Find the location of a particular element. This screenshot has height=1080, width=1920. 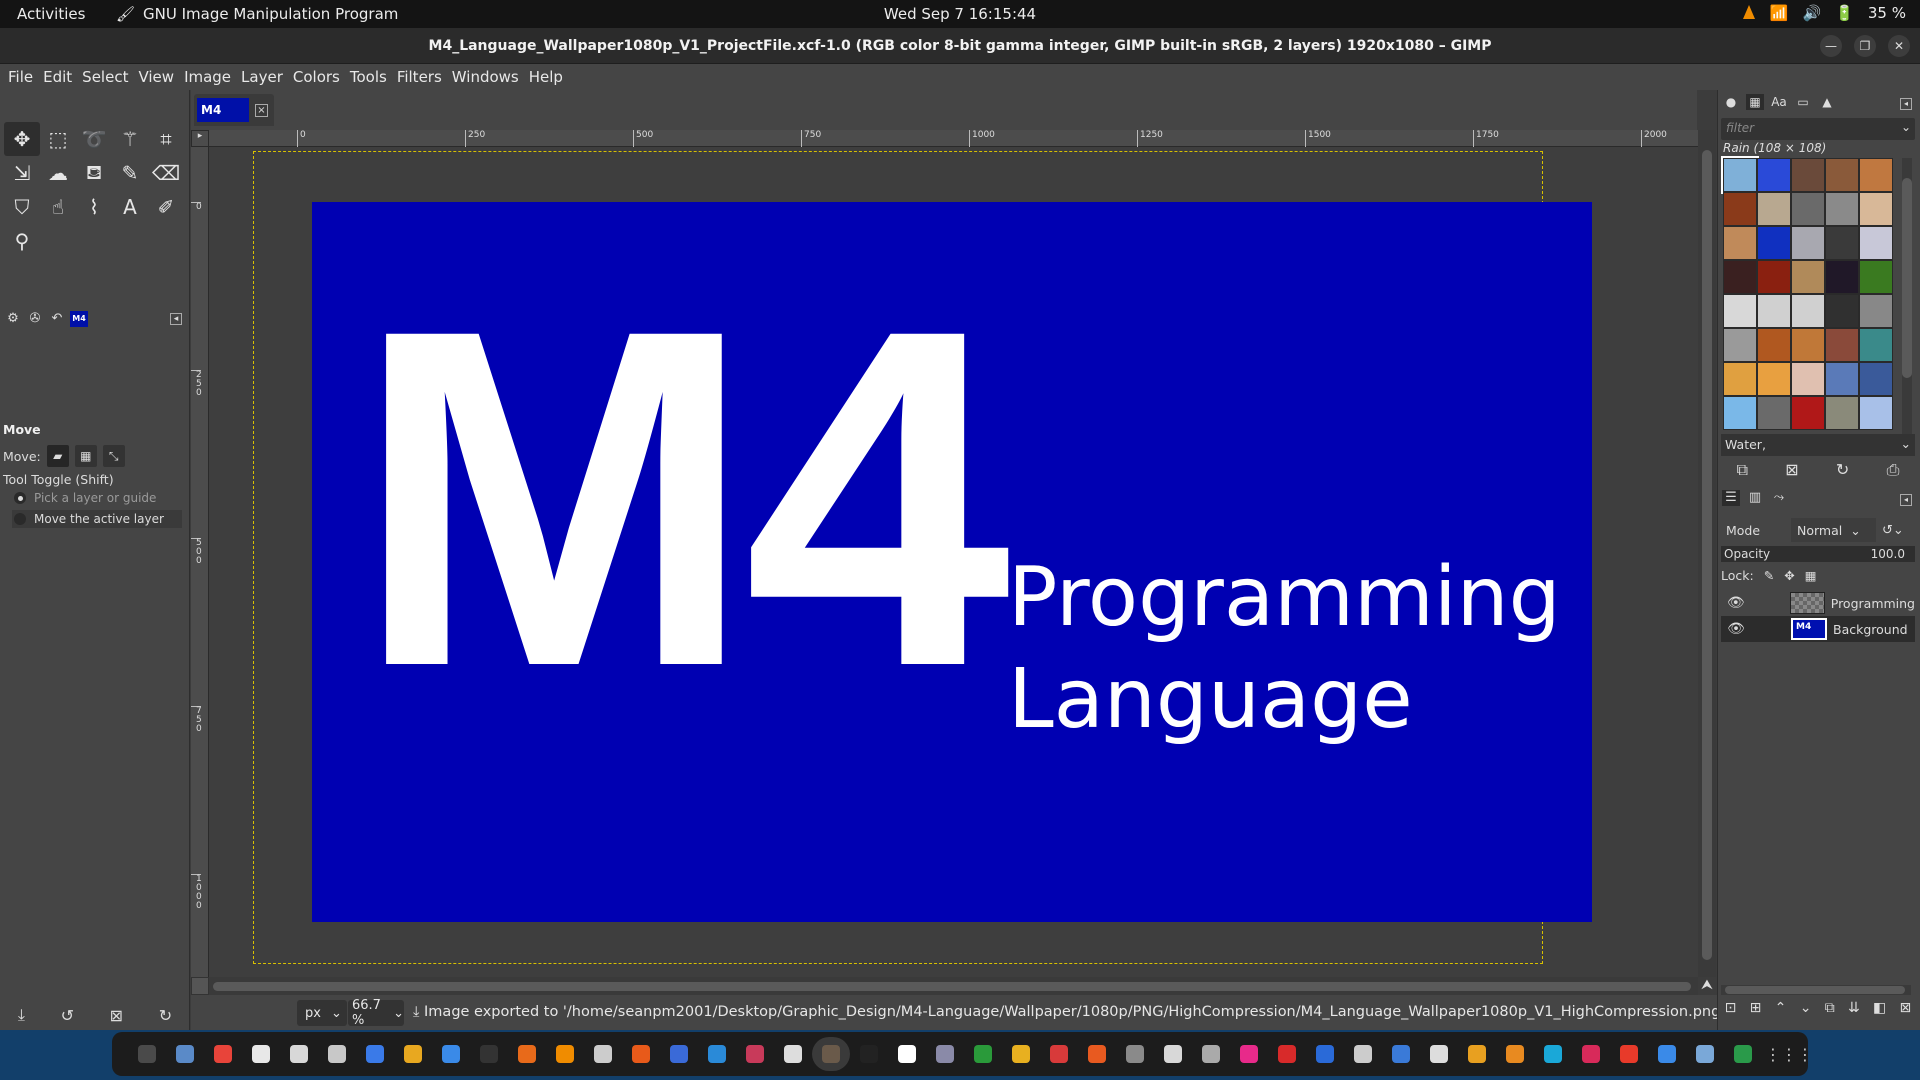

eraser-icon: ⌫ is located at coordinates (166, 173).